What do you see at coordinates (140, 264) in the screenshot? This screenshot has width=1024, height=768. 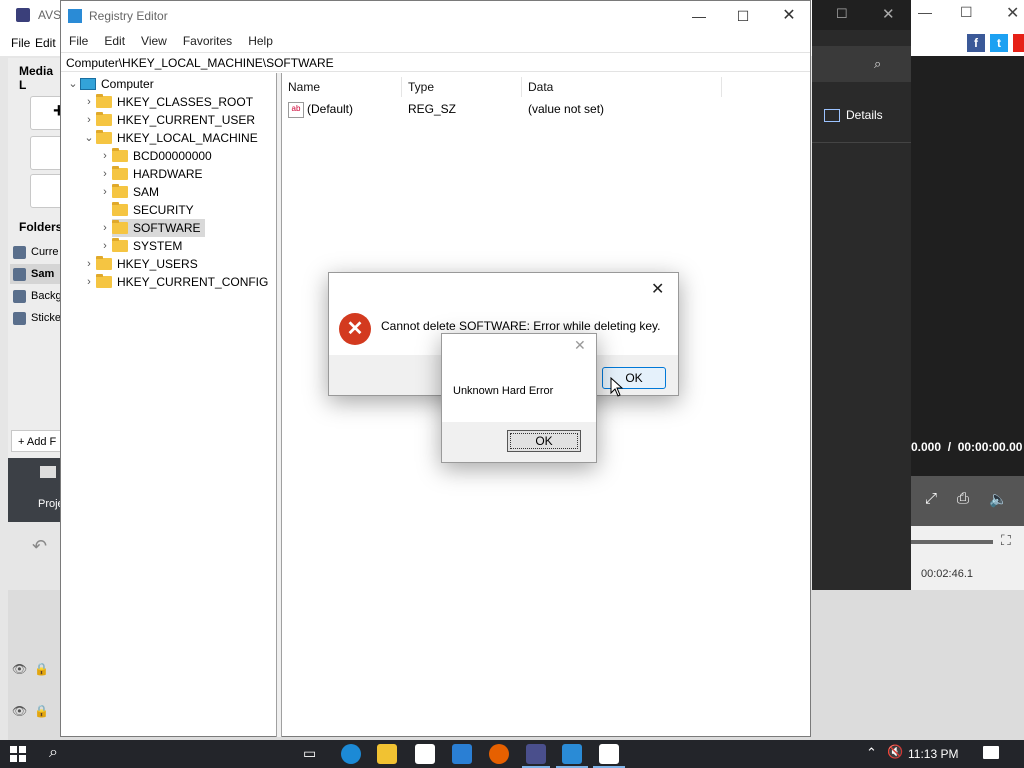 I see `tree-item-hku: › HKEY_USERS` at bounding box center [140, 264].